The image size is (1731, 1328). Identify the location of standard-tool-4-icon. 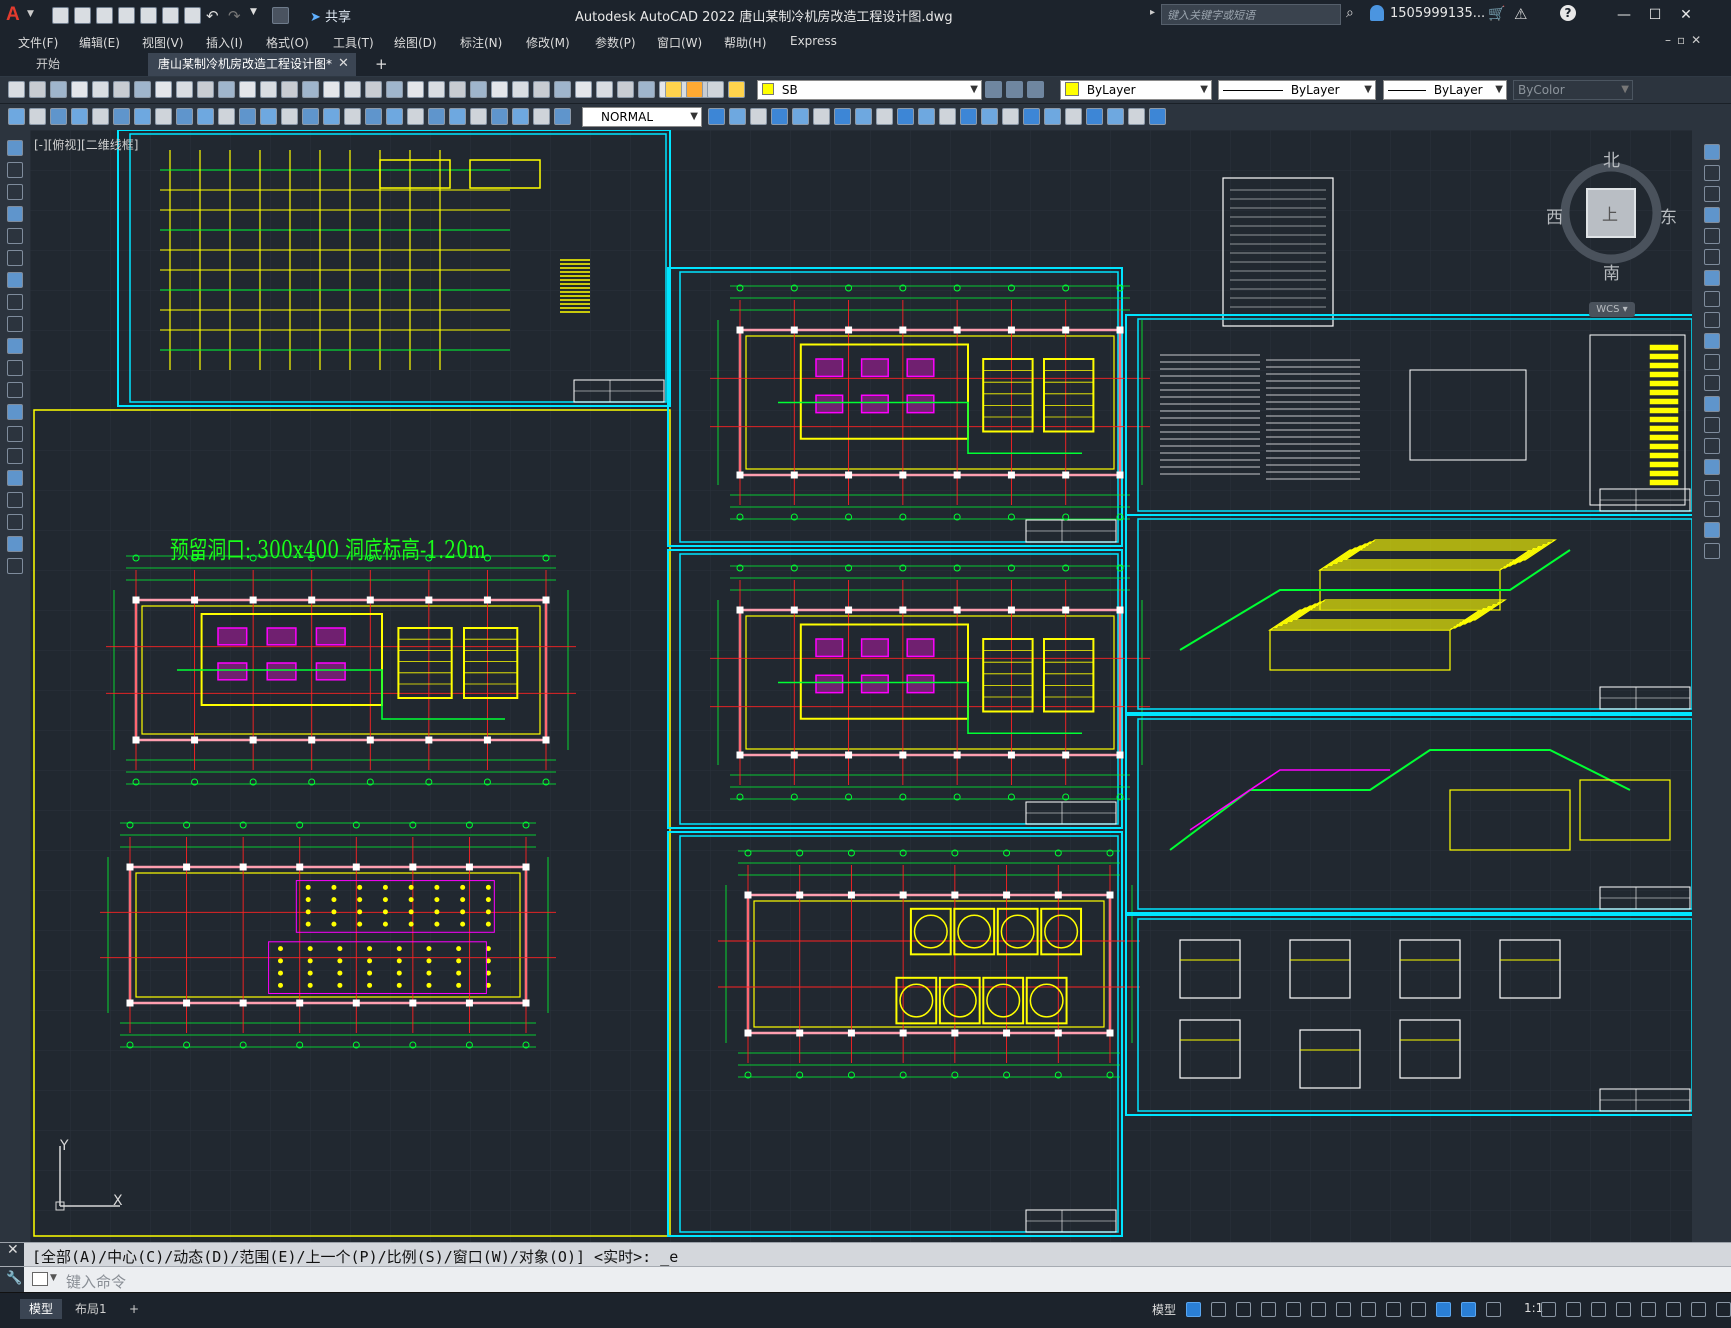
(79, 89).